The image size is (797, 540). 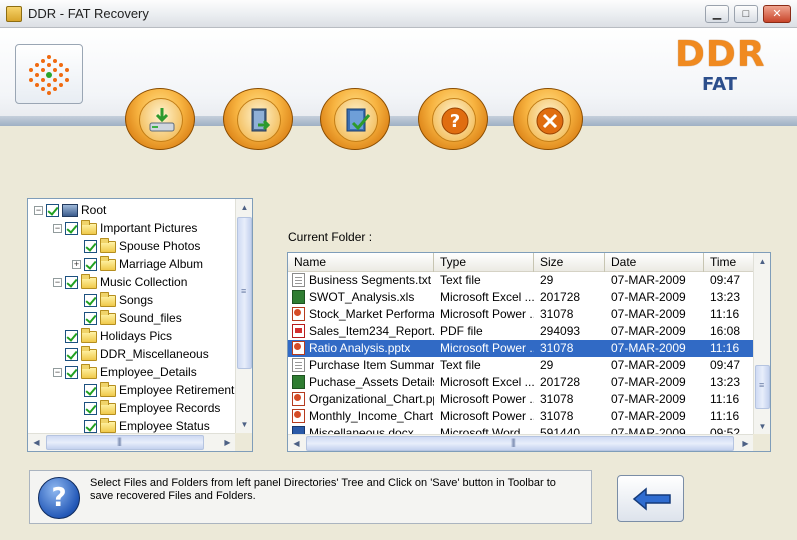 I want to click on folder-icon, so click(x=108, y=245).